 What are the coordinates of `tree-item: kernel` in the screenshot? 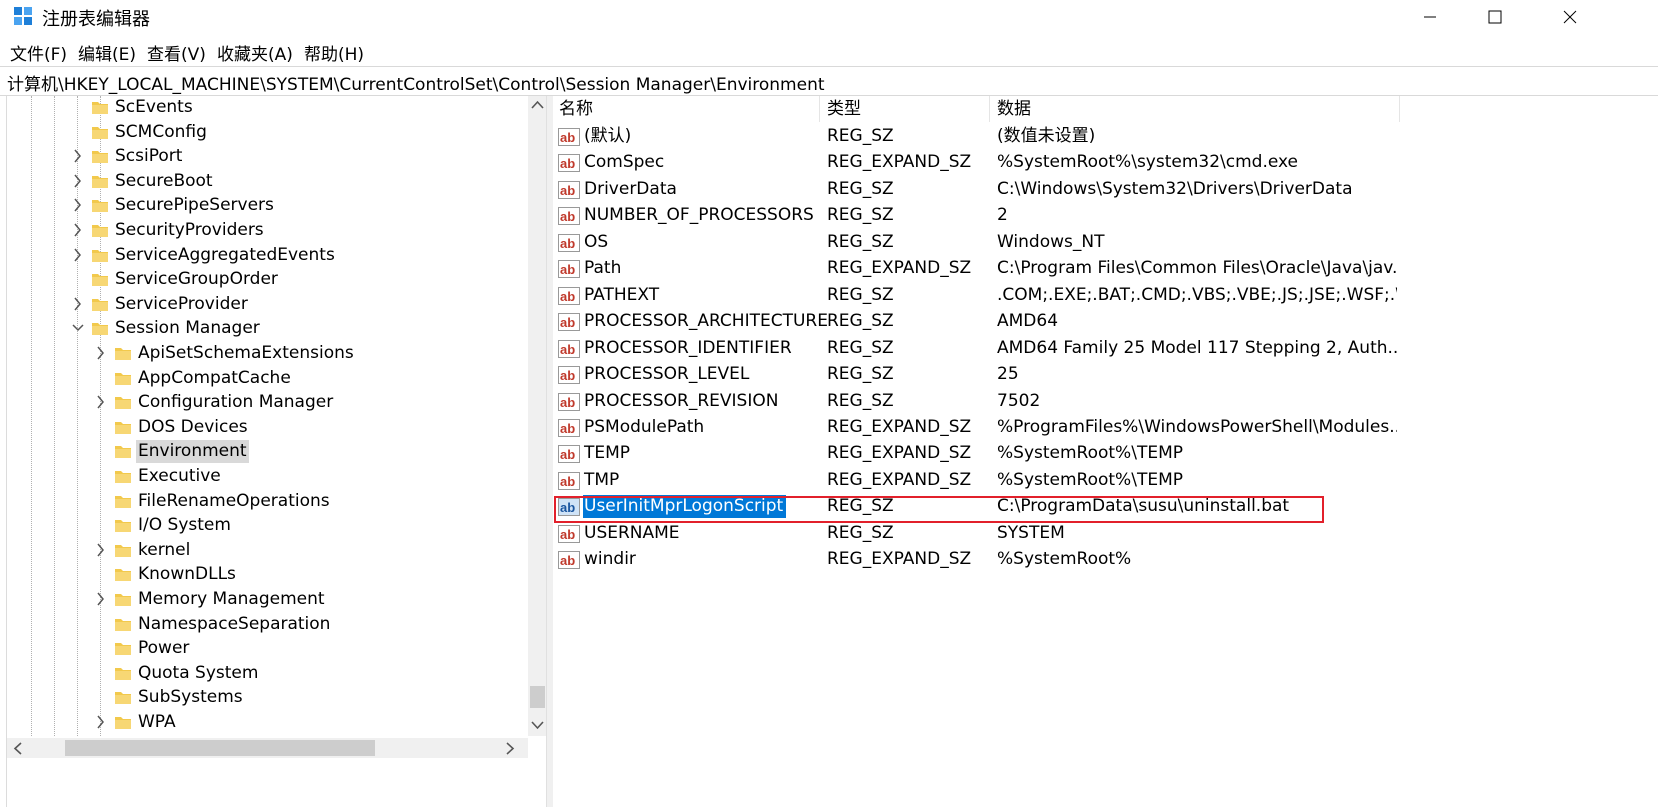 It's located at (267, 551).